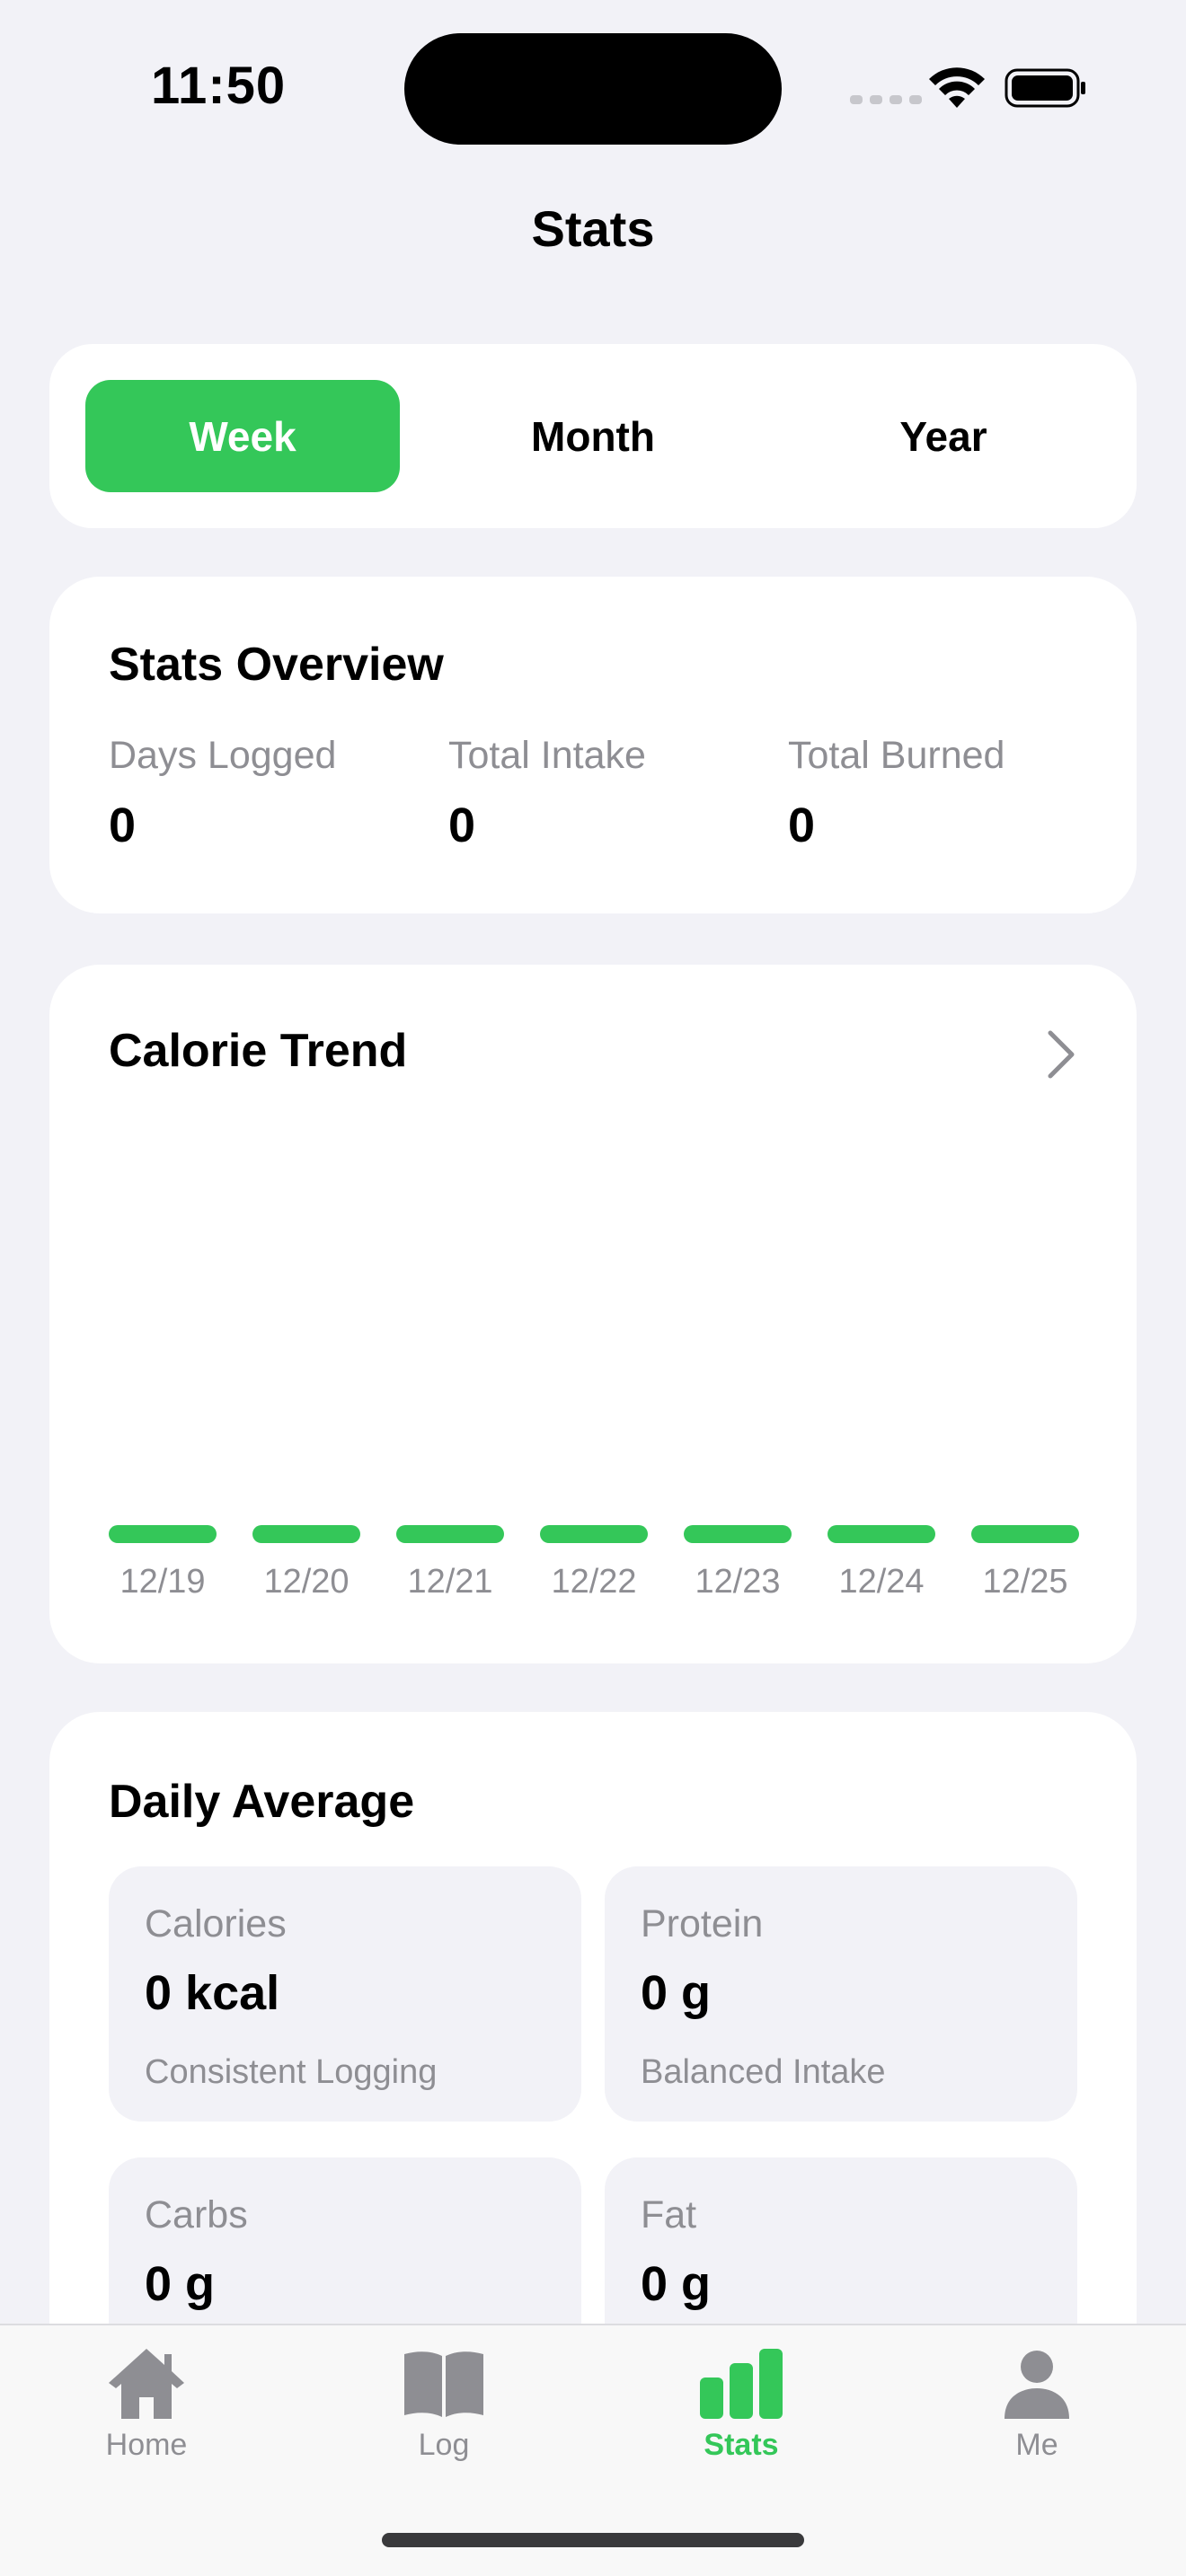 This screenshot has height=2576, width=1186. I want to click on tab-me: Me, so click(1037, 2403).